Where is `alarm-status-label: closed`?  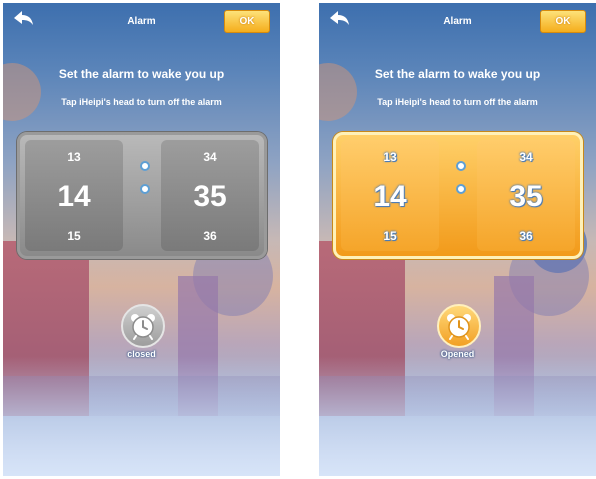
alarm-status-label: closed is located at coordinates (141, 354).